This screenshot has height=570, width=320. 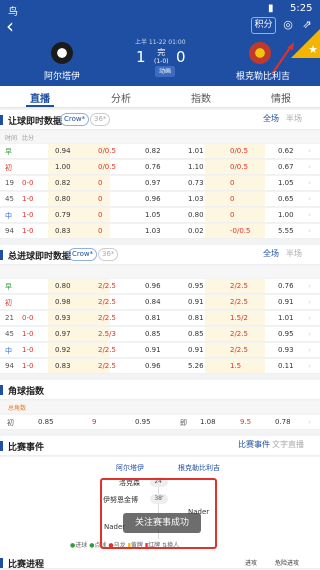 What do you see at coordinates (263, 25) in the screenshot?
I see `points-button: 积分` at bounding box center [263, 25].